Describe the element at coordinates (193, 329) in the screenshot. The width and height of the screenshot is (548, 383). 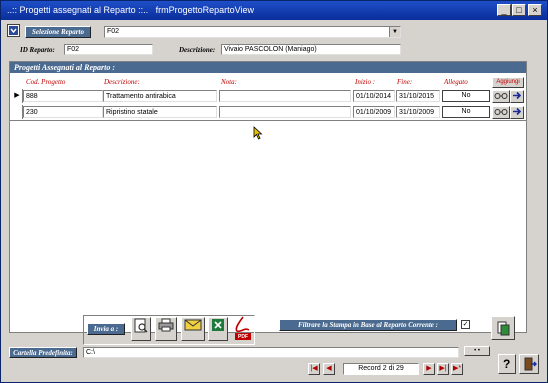
I see `email-icon` at that location.